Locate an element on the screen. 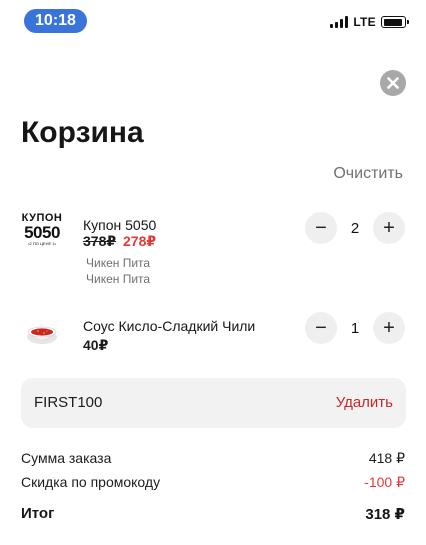 This screenshot has width=426, height=545. close-icon is located at coordinates (393, 83).